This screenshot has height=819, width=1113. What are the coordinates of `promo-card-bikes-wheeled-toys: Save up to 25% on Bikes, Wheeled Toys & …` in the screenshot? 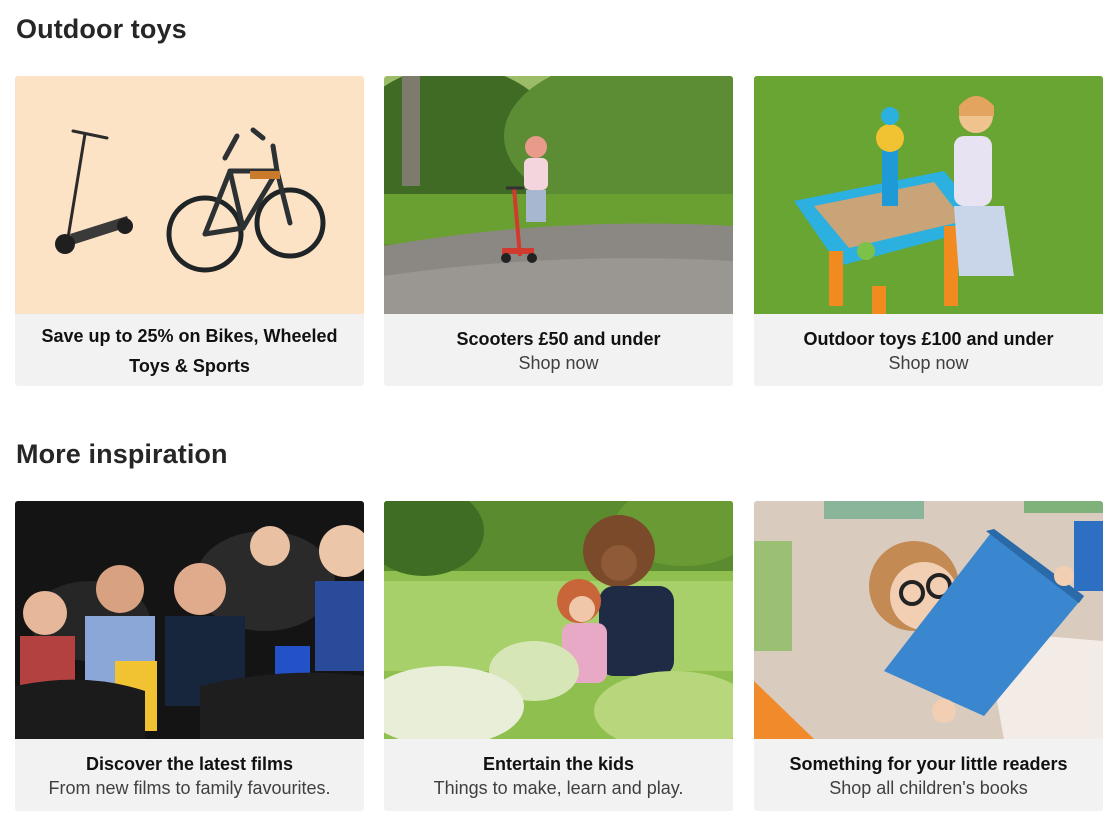 It's located at (189, 231).